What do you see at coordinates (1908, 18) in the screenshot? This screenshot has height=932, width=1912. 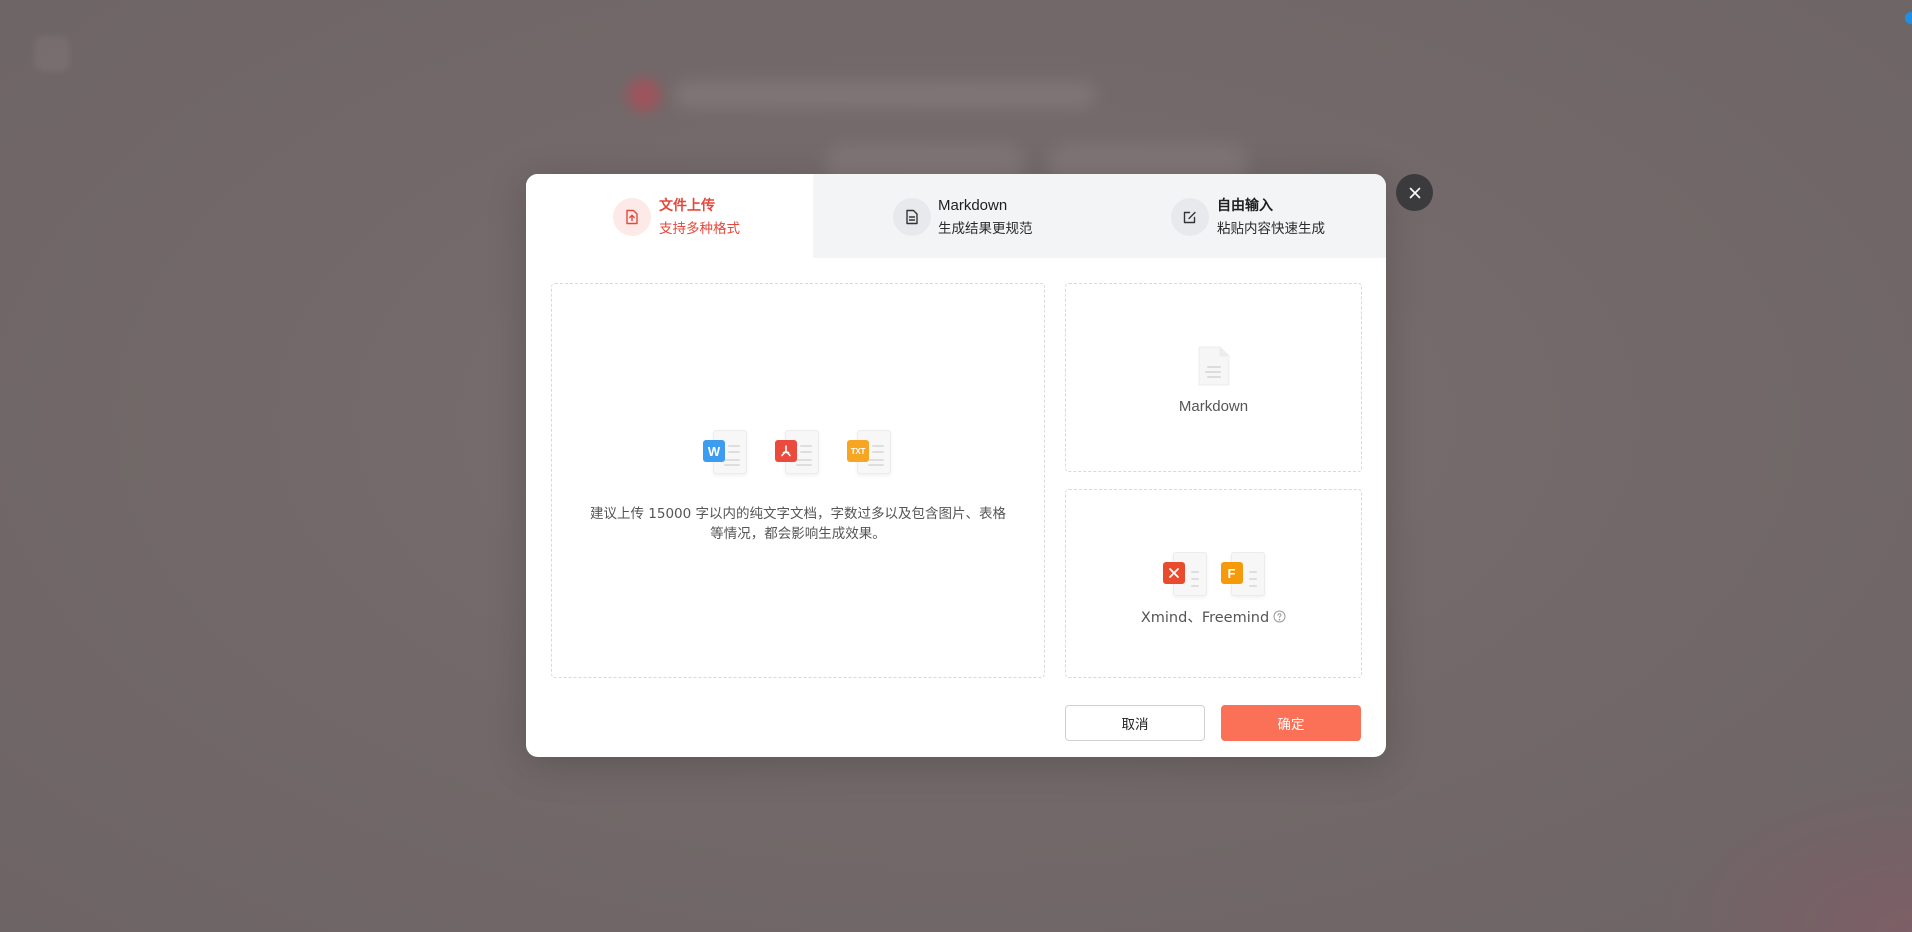 I see `status-dot` at bounding box center [1908, 18].